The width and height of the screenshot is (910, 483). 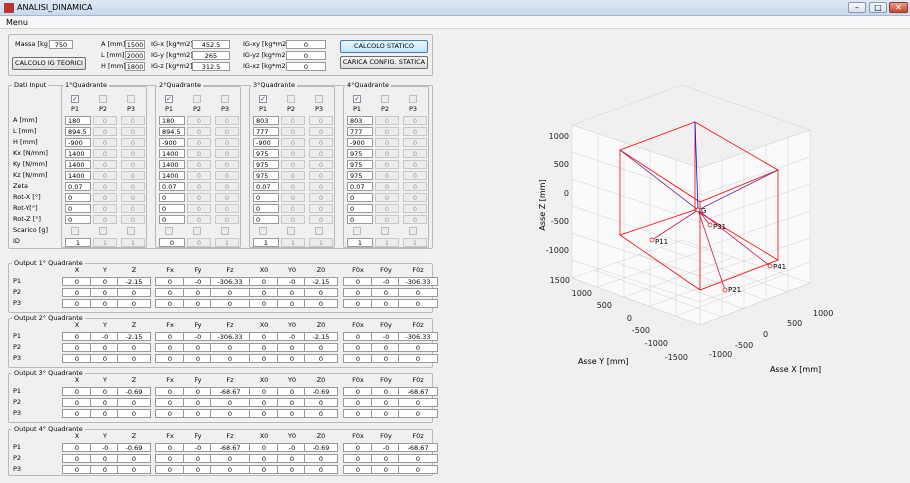 I want to click on ig-input: 312.5, so click(x=211, y=66).